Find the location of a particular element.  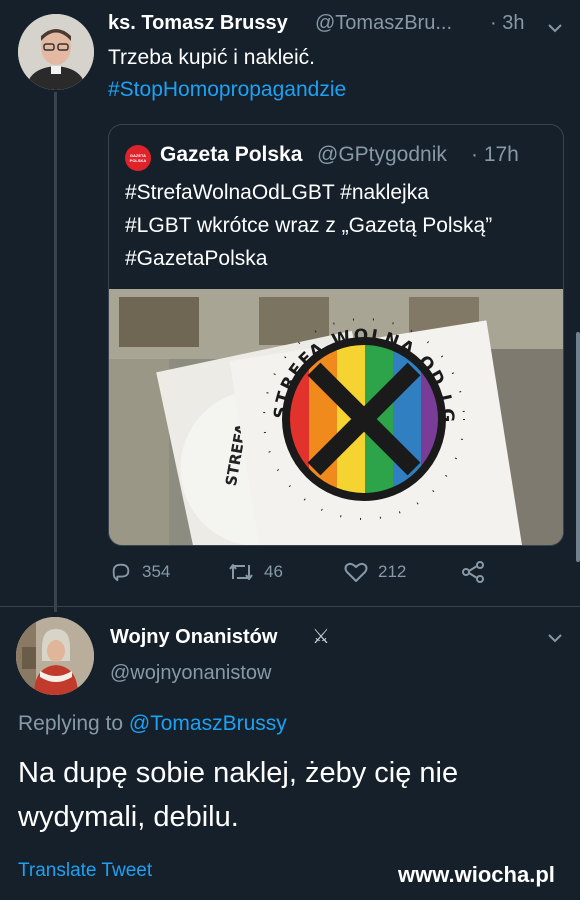

swords-icon: ⚔ is located at coordinates (321, 637).